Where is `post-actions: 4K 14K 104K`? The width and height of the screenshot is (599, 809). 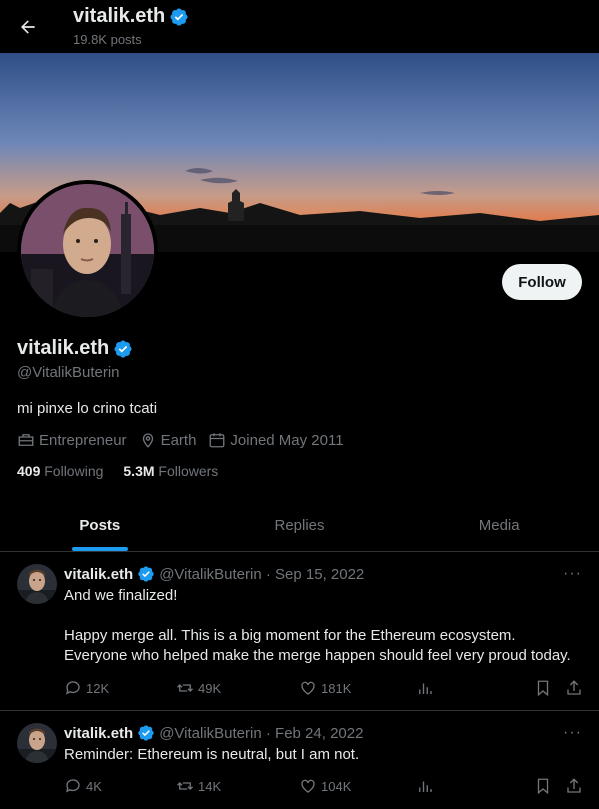 post-actions: 4K 14K 104K is located at coordinates (324, 787).